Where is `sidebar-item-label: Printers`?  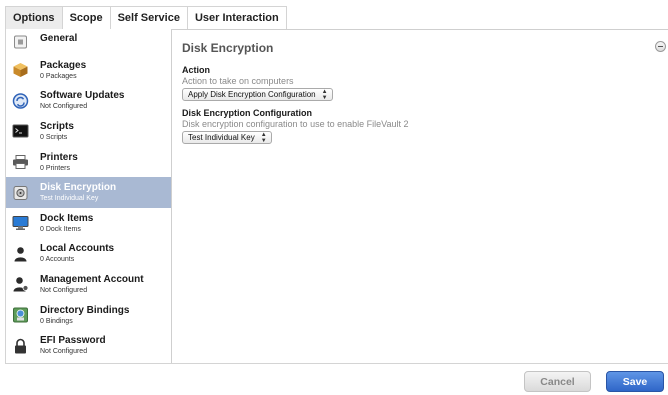 sidebar-item-label: Printers is located at coordinates (59, 157).